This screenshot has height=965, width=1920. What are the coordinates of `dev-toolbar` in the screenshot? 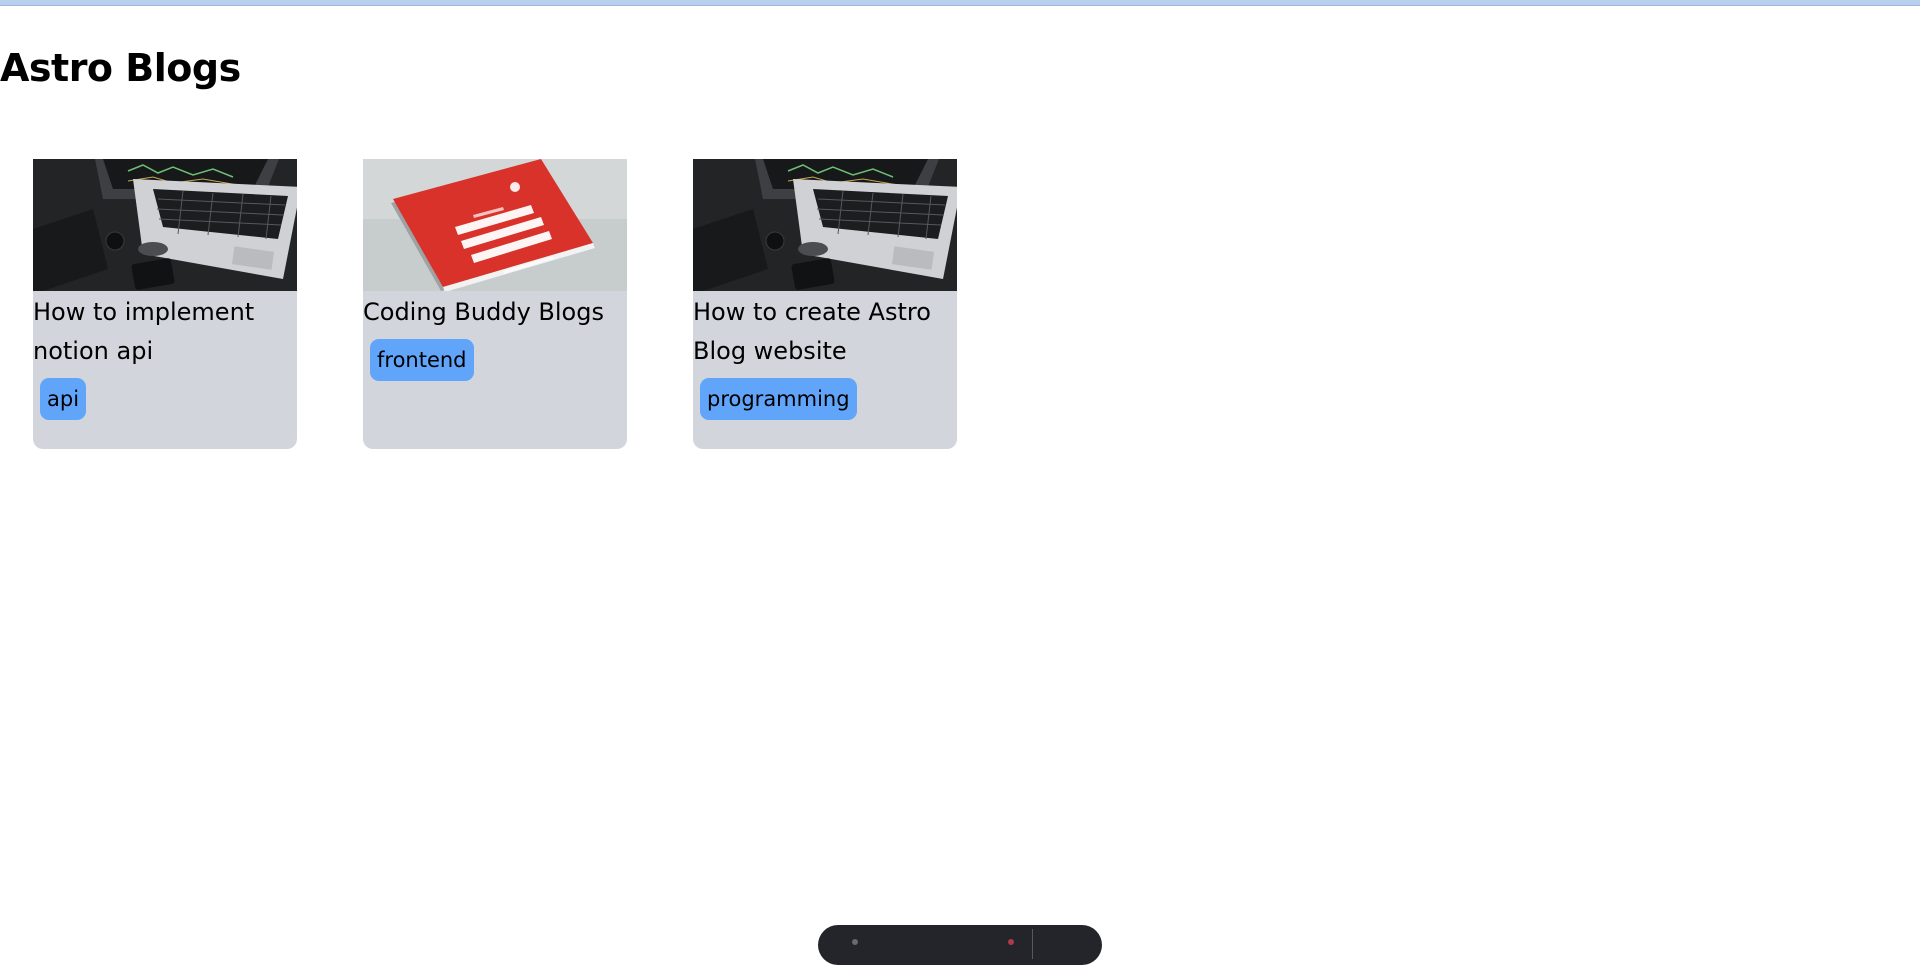 It's located at (960, 945).